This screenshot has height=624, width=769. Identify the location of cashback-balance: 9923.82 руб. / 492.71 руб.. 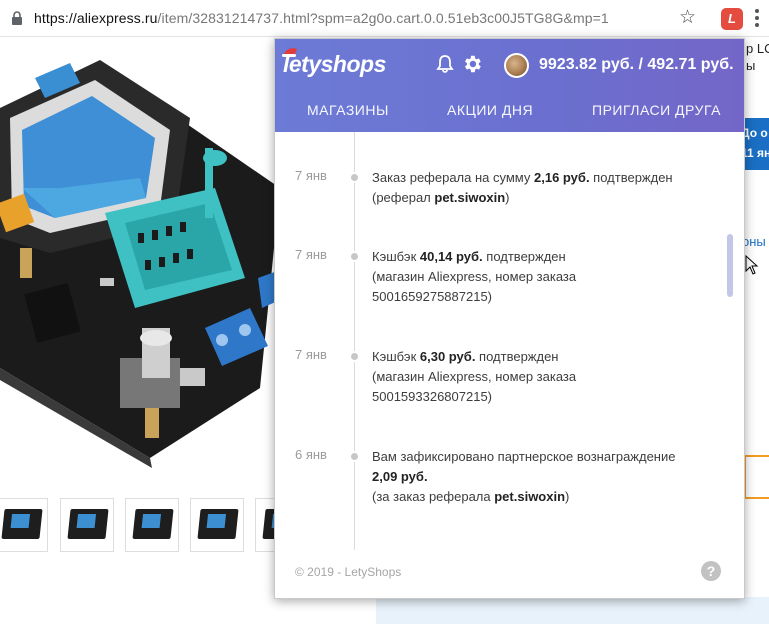
(636, 64).